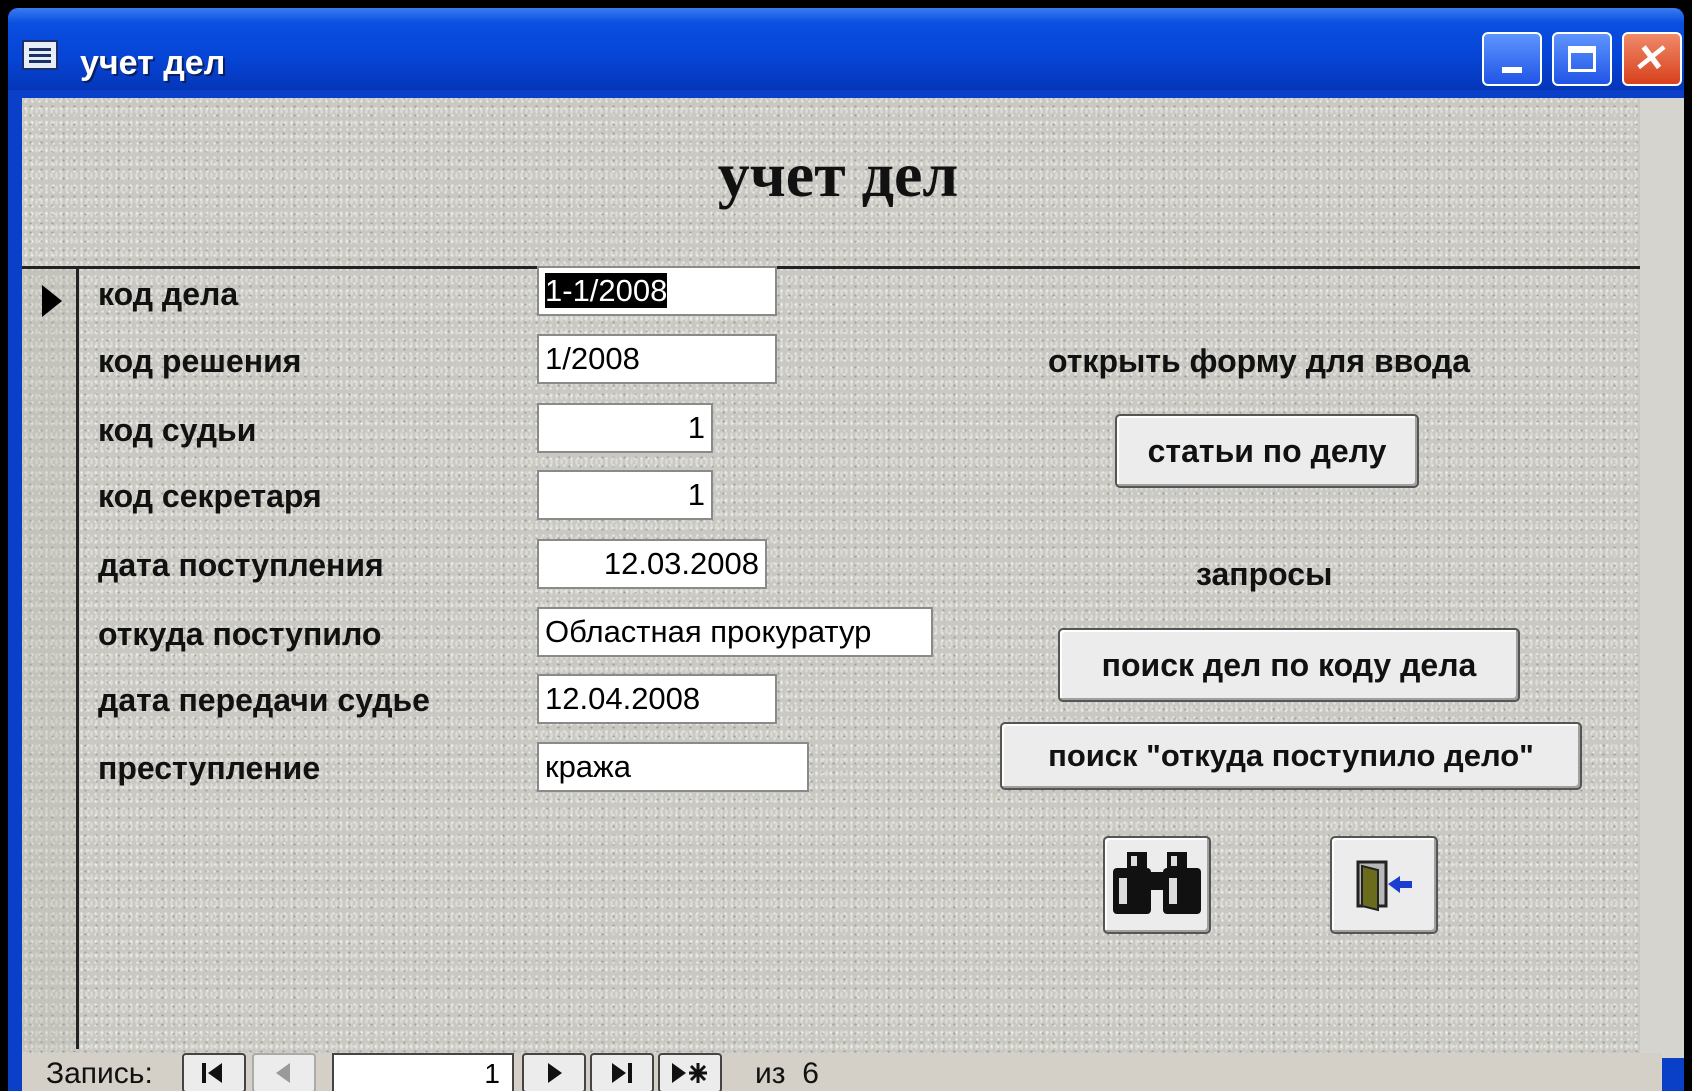 Image resolution: width=1692 pixels, height=1091 pixels. I want to click on case-code-field: 1-1/2008, so click(657, 291).